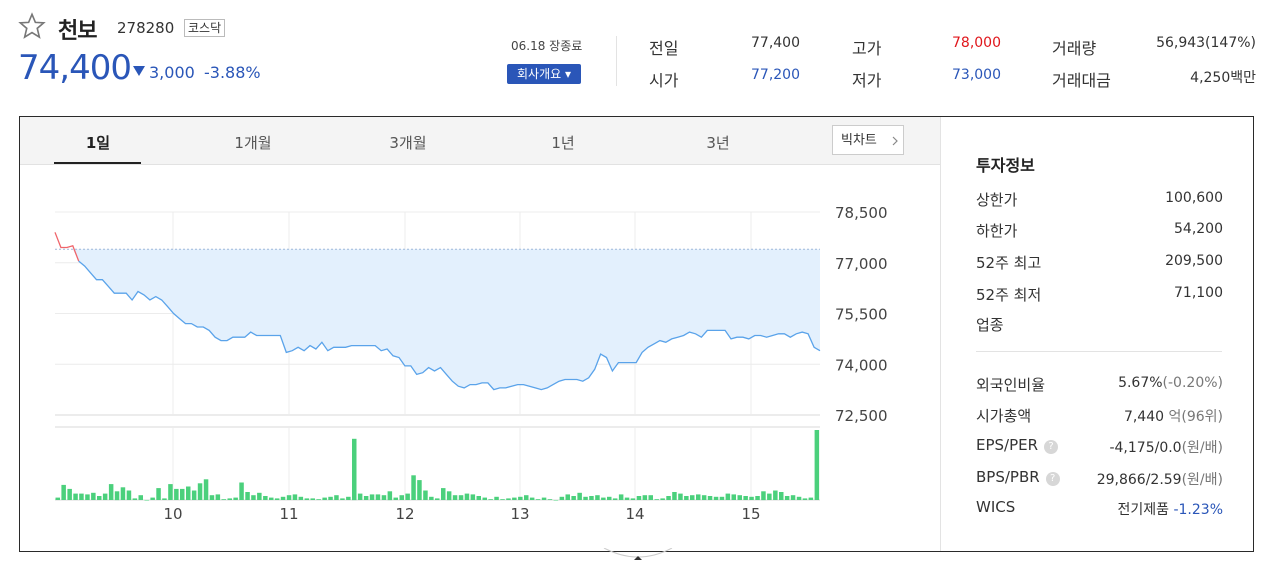 This screenshot has height=561, width=1273. I want to click on volume-label: 거래량, so click(1074, 48).